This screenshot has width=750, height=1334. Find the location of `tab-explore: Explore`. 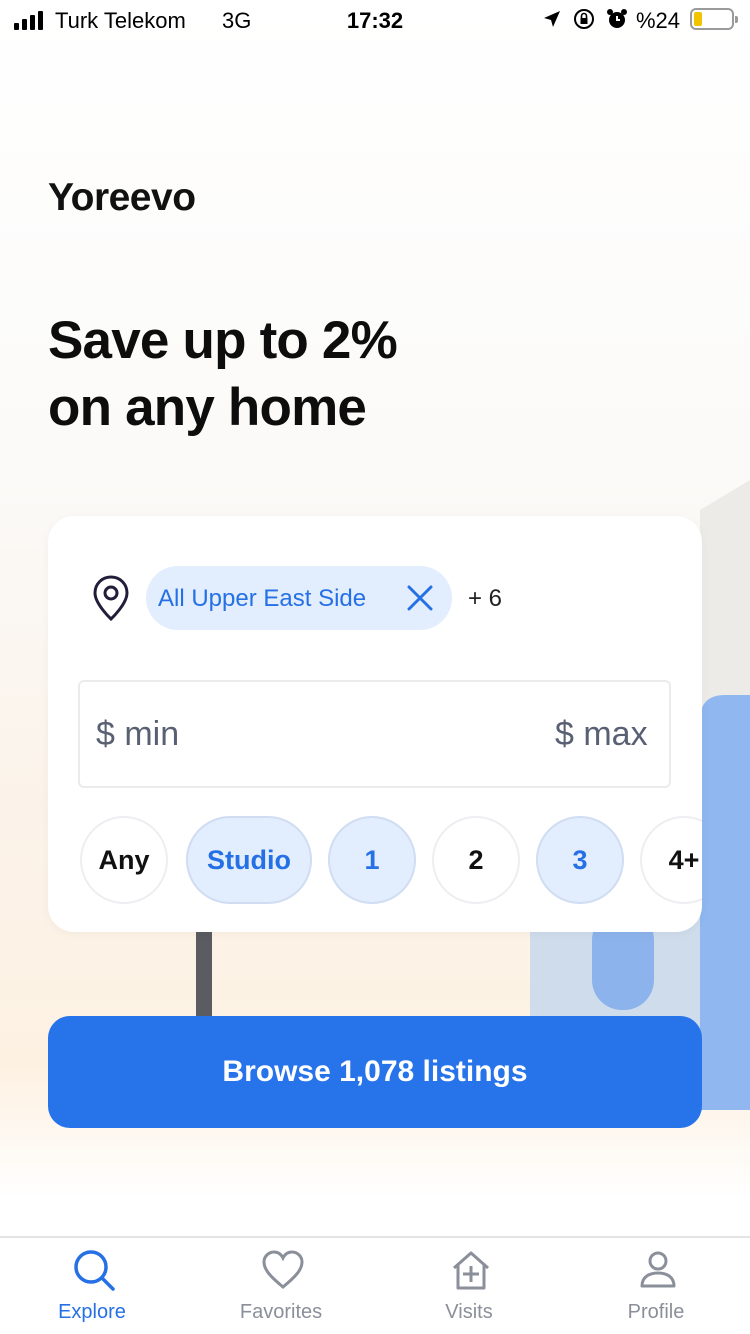

tab-explore: Explore is located at coordinates (92, 1286).